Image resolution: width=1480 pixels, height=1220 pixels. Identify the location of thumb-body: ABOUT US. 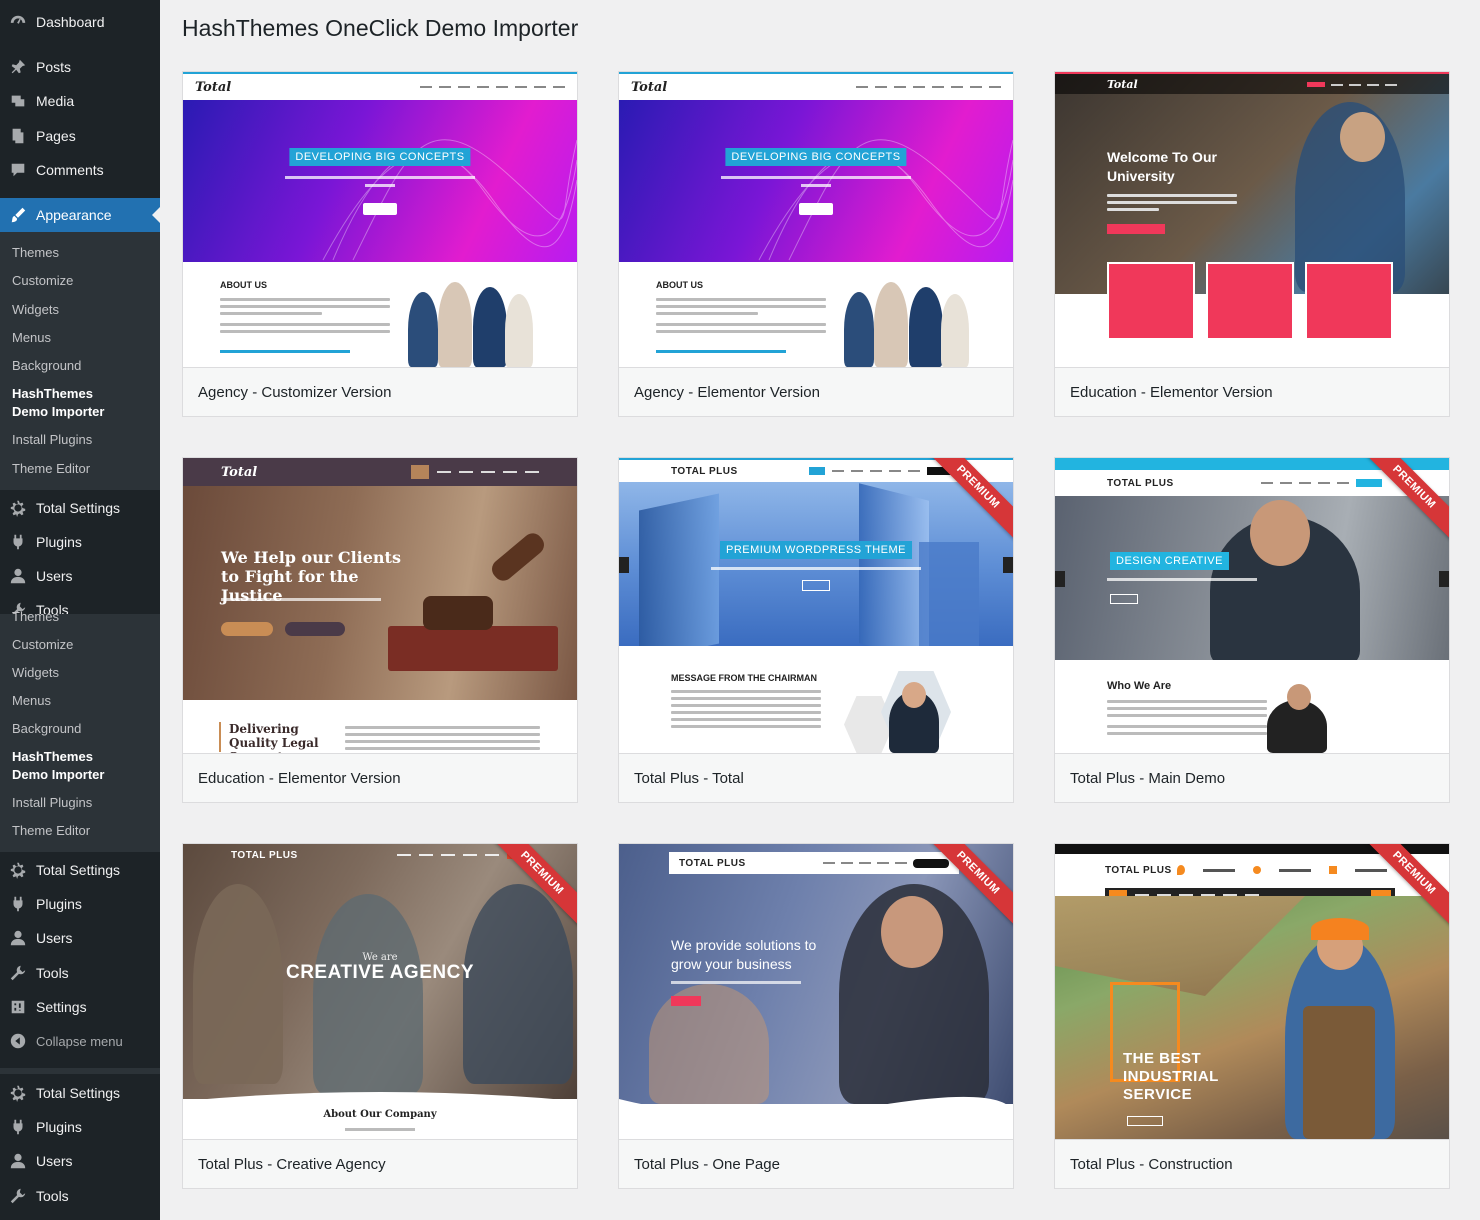
(380, 314).